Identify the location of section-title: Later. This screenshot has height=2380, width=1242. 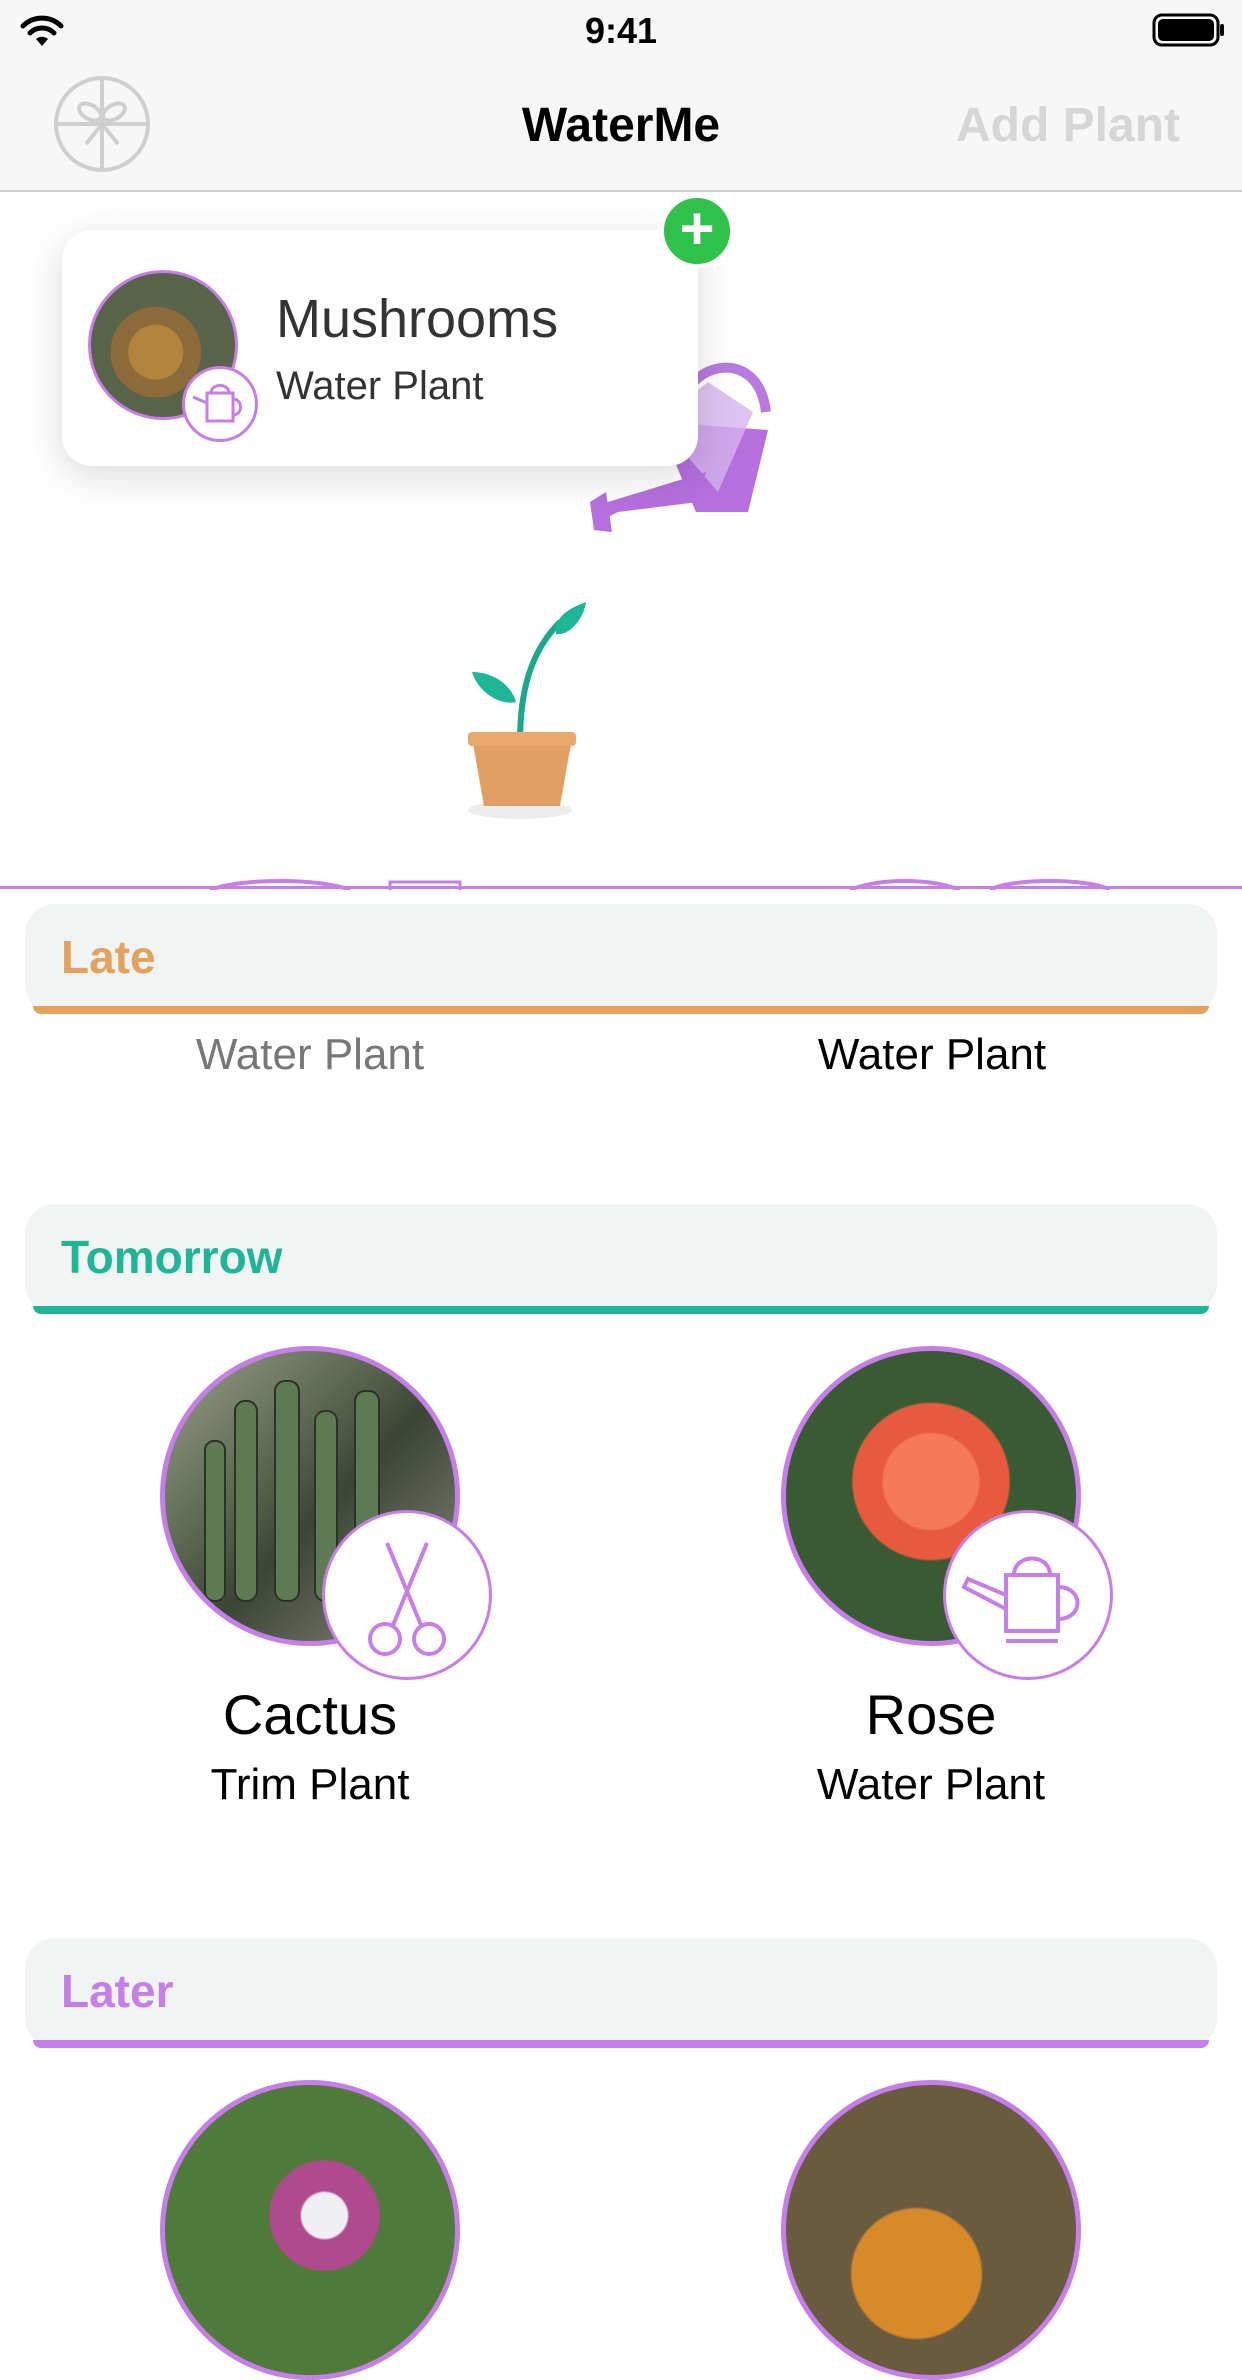
(117, 1991).